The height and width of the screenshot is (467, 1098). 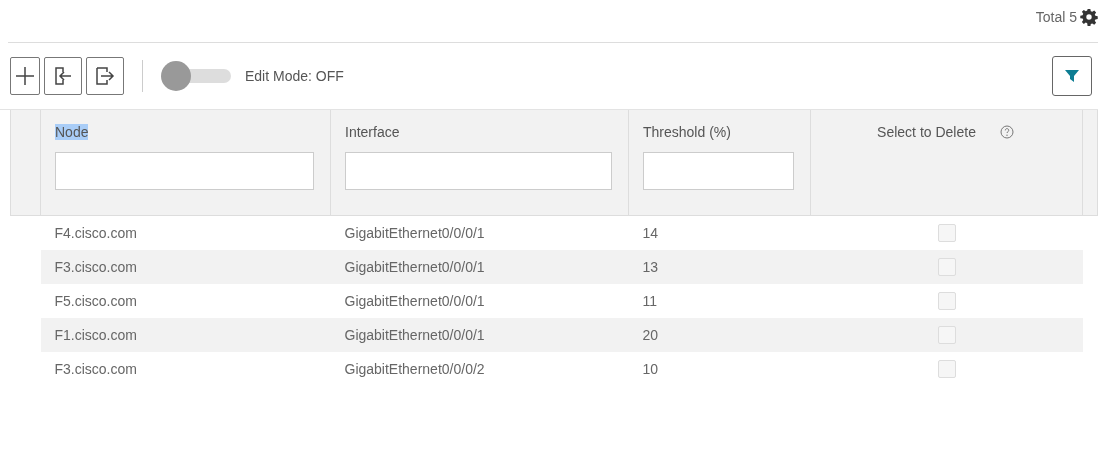 I want to click on filter-button, so click(x=1072, y=76).